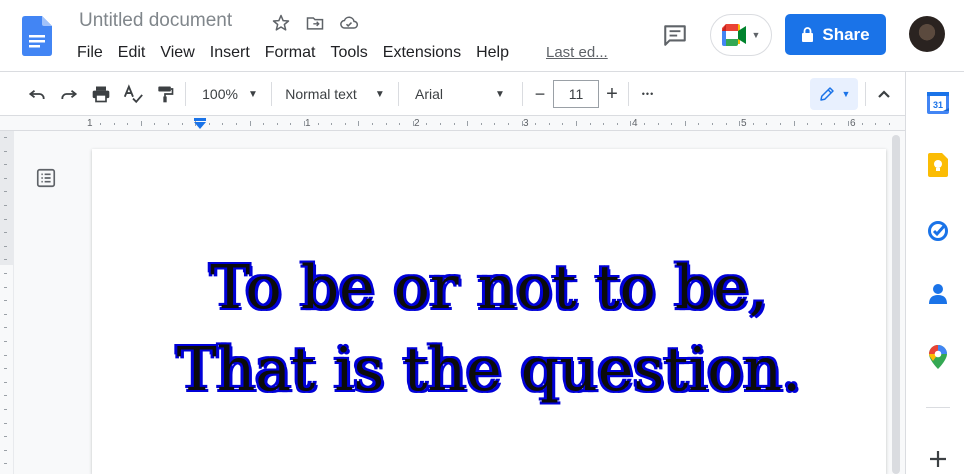 The image size is (964, 474). What do you see at coordinates (648, 94) in the screenshot?
I see `more-options-icon: •••` at bounding box center [648, 94].